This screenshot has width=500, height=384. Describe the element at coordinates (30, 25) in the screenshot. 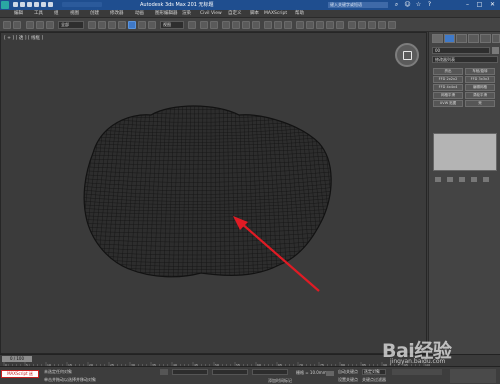

I see `link-icon` at that location.